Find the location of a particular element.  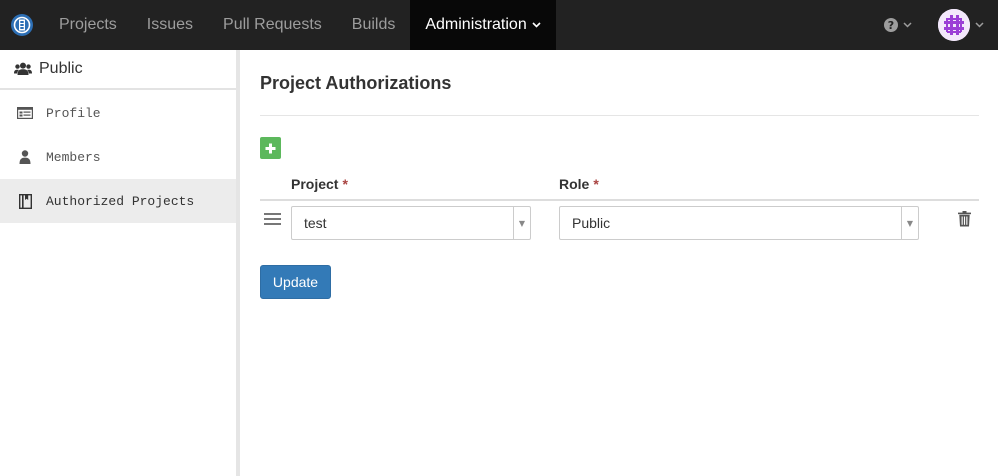

help-menu: ? is located at coordinates (899, 25).